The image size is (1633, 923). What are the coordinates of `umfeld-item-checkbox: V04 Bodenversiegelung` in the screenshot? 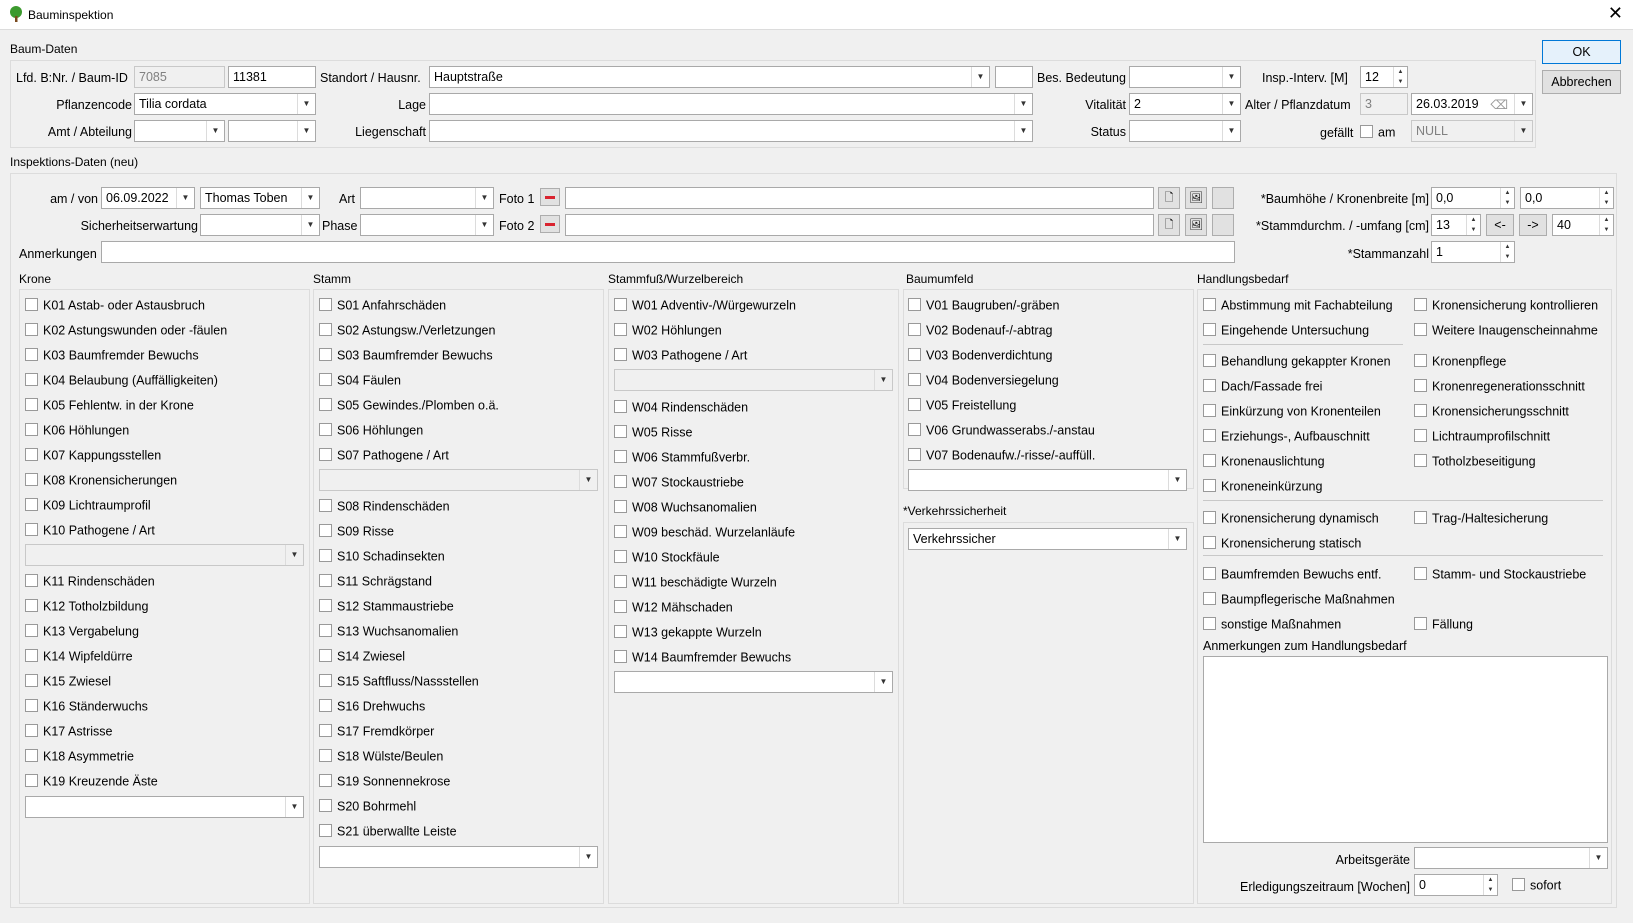 It's located at (983, 382).